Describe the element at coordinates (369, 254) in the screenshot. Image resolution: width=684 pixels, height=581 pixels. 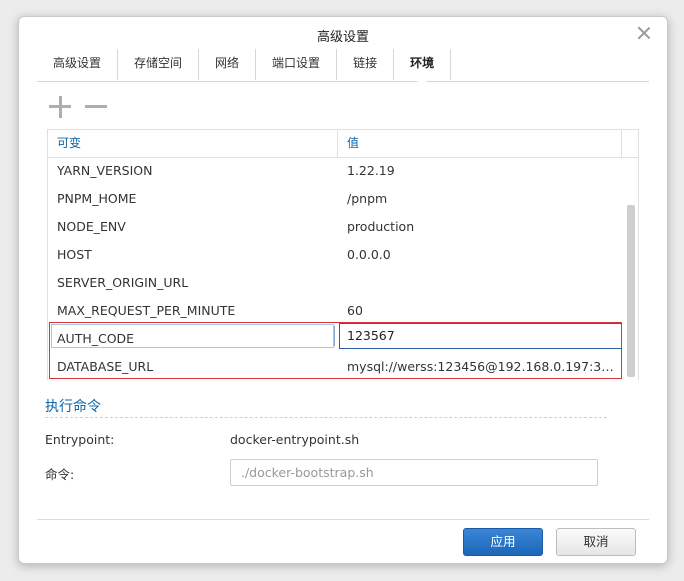
I see `env-value: 0.0.0.0` at that location.